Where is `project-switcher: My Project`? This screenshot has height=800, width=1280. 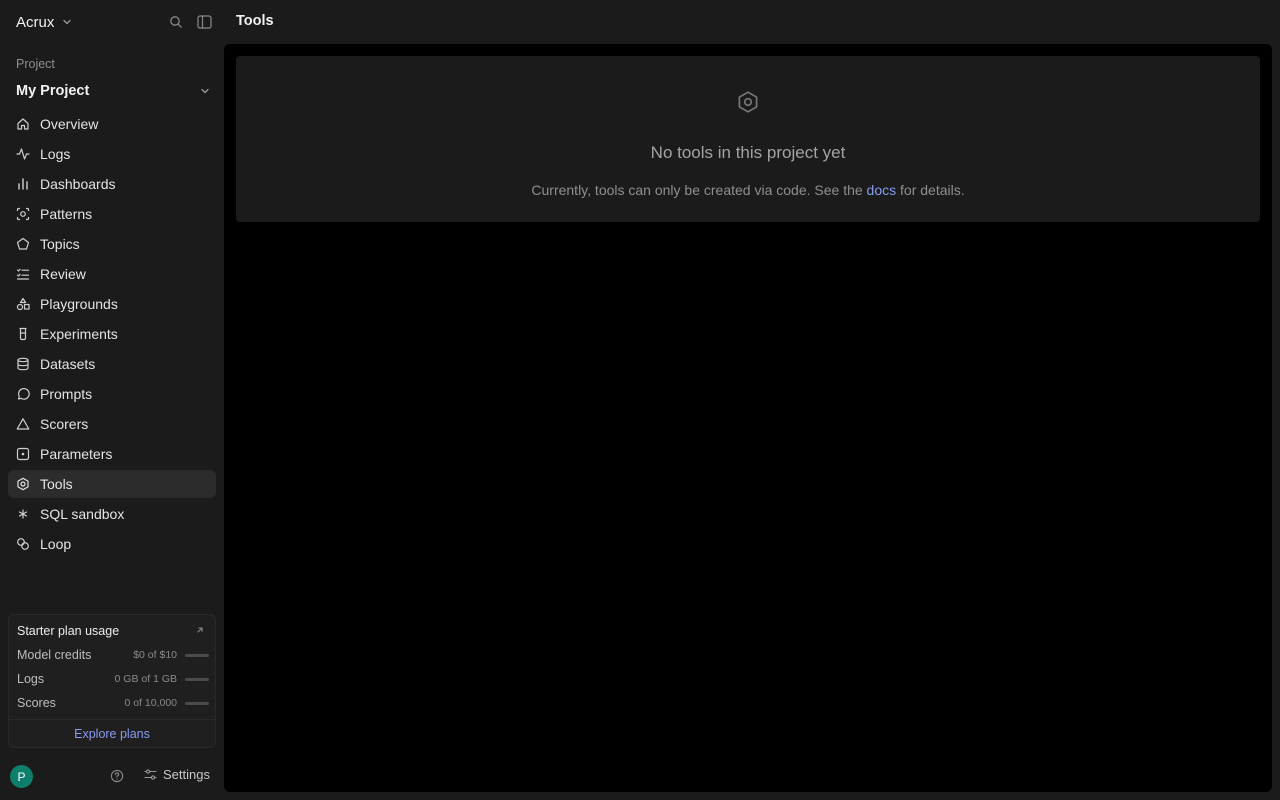
project-switcher: My Project is located at coordinates (113, 91).